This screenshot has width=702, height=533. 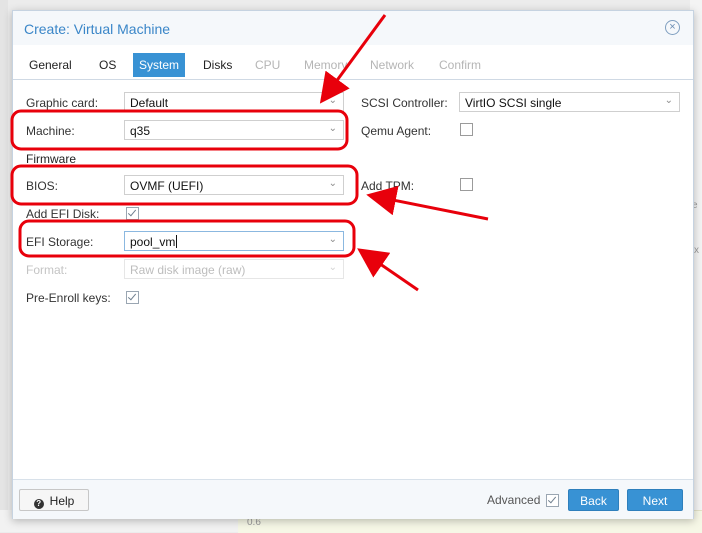 I want to click on bios-value: OVMF (UEFI), so click(x=167, y=186).